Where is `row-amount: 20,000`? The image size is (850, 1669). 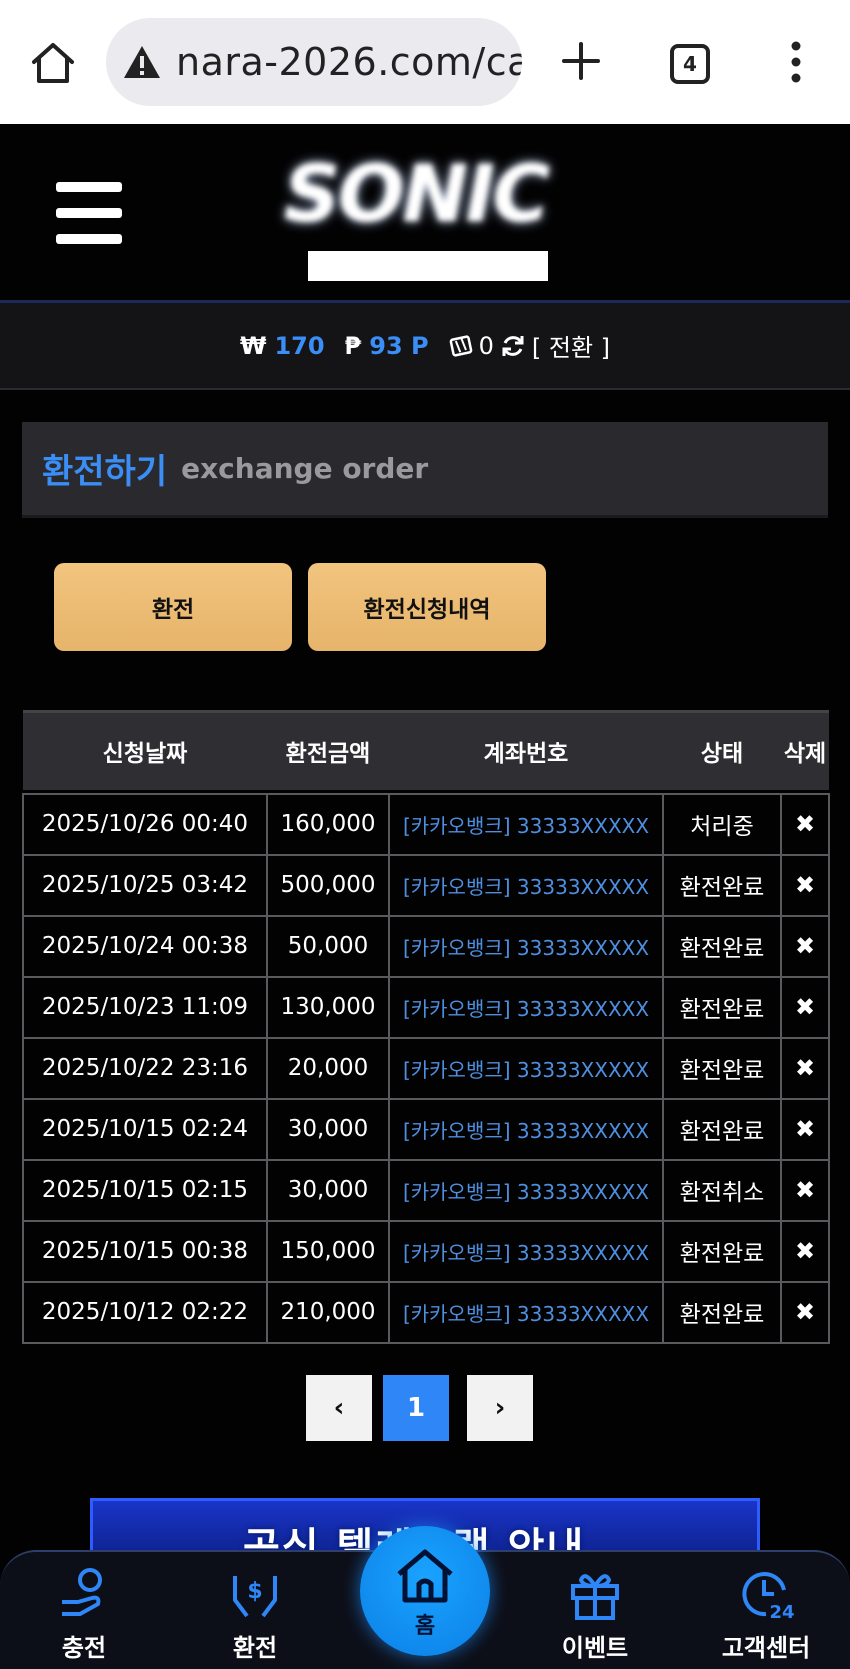 row-amount: 20,000 is located at coordinates (328, 1068).